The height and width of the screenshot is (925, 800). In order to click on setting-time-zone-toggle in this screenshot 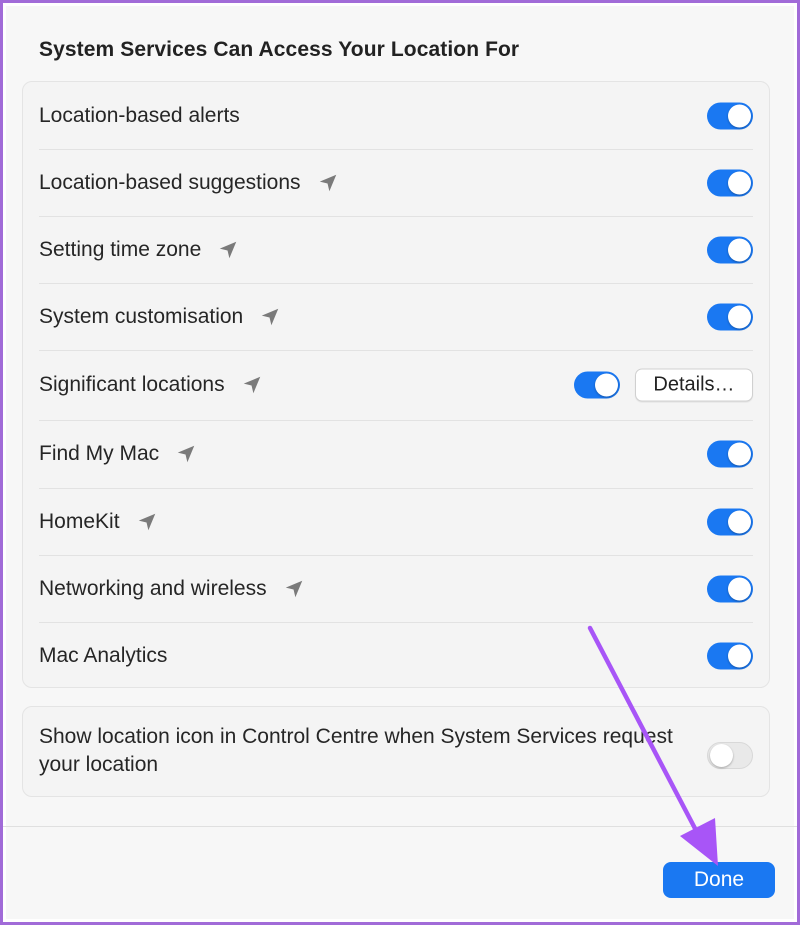, I will do `click(730, 249)`.